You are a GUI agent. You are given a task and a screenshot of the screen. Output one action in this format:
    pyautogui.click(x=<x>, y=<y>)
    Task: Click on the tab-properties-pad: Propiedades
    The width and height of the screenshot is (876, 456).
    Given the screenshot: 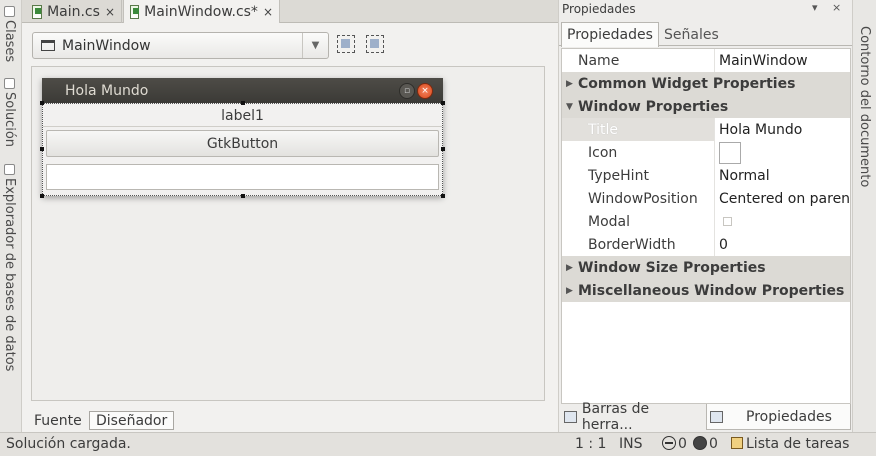 What is the action you would take?
    pyautogui.click(x=778, y=417)
    